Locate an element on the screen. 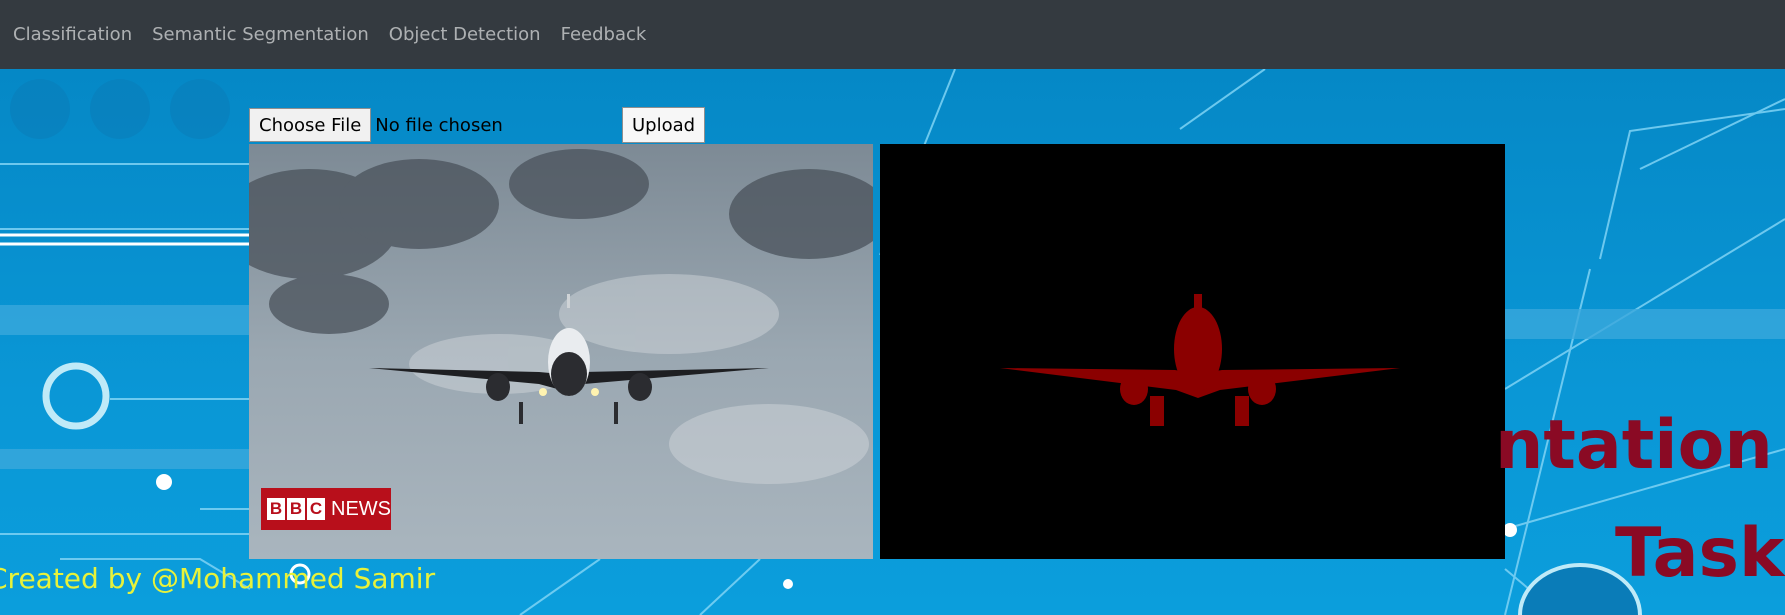  airplane-mask is located at coordinates (1200, 360).